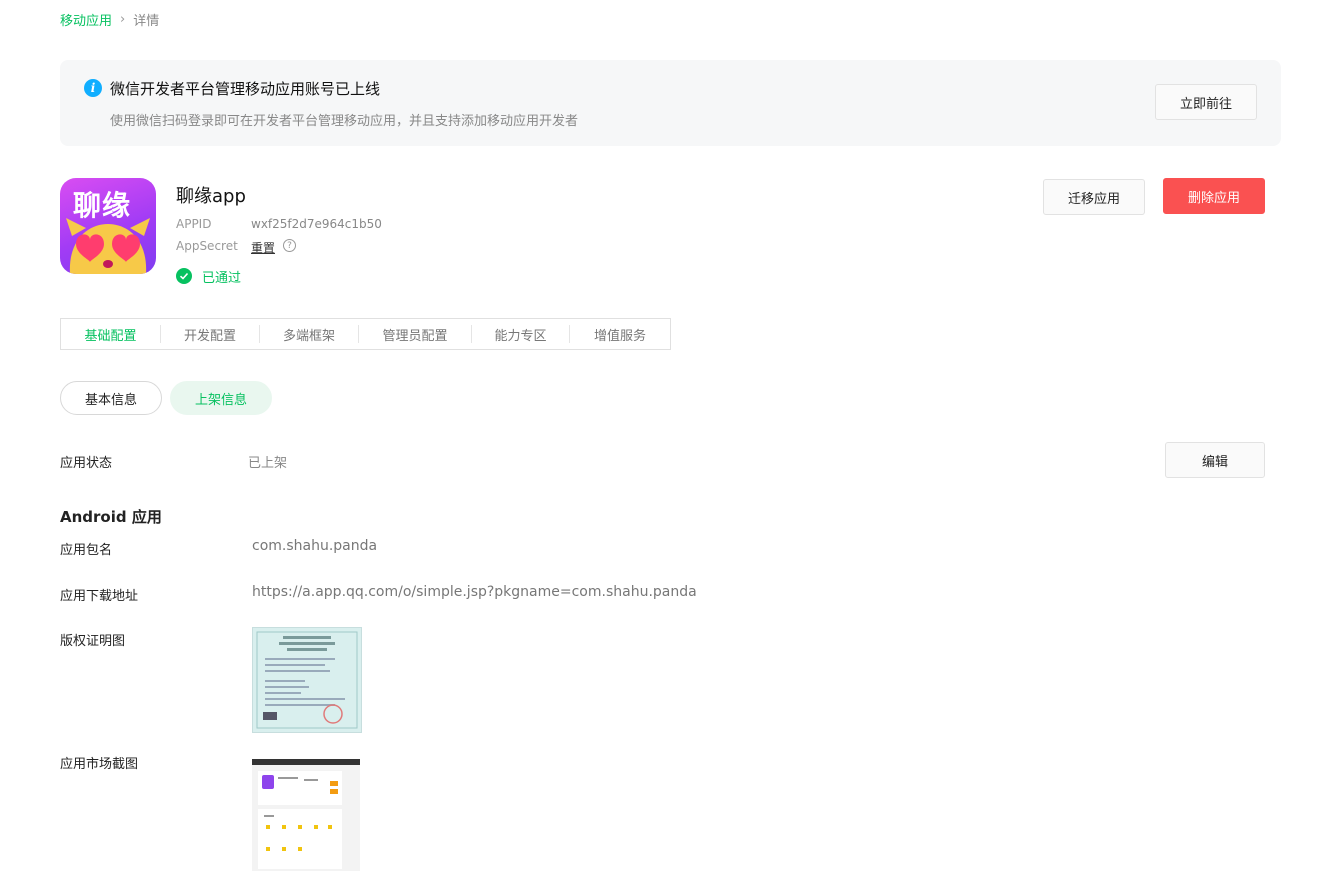 The height and width of the screenshot is (884, 1328). What do you see at coordinates (344, 121) in the screenshot?
I see `notice-description: 使用微信扫码登录即可在开发者平台管理移动应用，并且支持添加移动应用开发者` at bounding box center [344, 121].